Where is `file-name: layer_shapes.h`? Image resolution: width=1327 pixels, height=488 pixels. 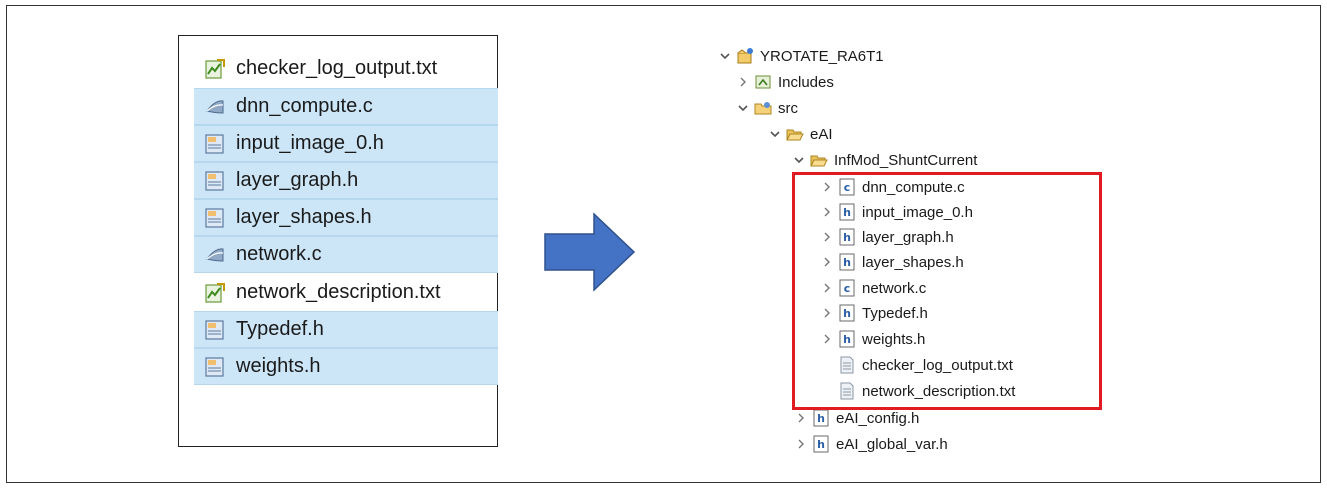 file-name: layer_shapes.h is located at coordinates (304, 217).